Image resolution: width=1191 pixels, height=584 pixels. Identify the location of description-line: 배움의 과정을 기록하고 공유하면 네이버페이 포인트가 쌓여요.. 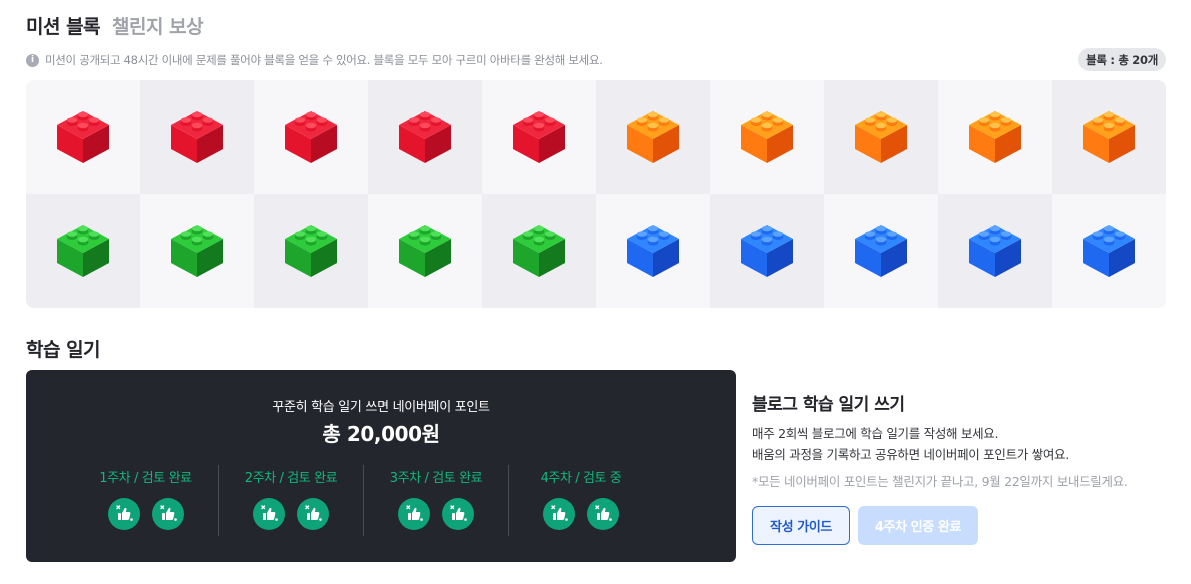
(910, 454).